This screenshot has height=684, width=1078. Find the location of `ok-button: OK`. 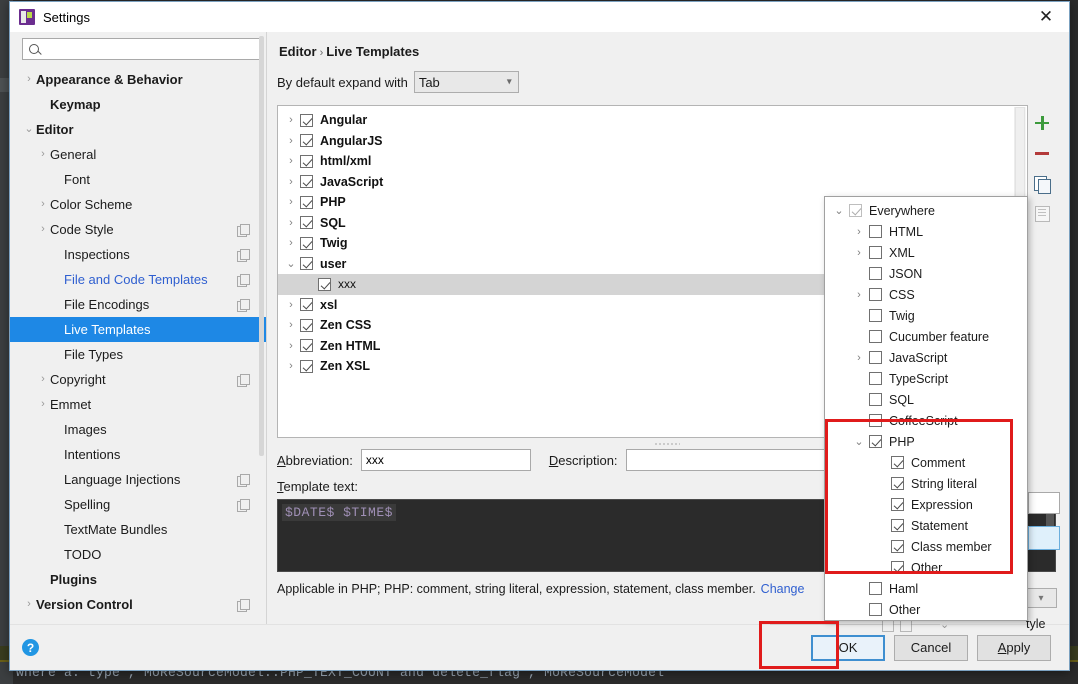

ok-button: OK is located at coordinates (848, 647).